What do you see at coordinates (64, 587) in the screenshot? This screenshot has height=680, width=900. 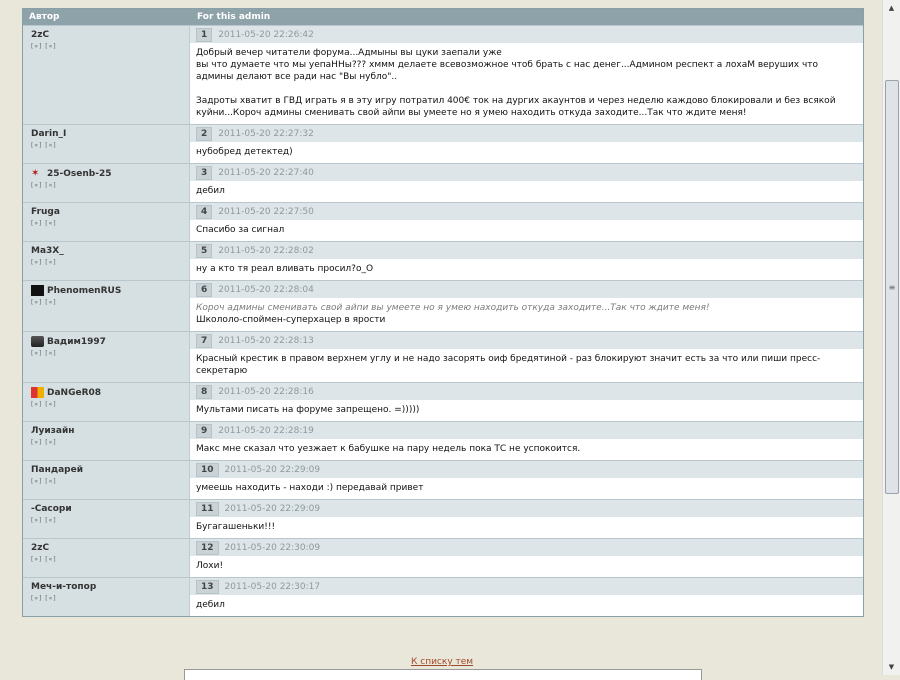 I see `author-name-text: Меч-и-топор` at bounding box center [64, 587].